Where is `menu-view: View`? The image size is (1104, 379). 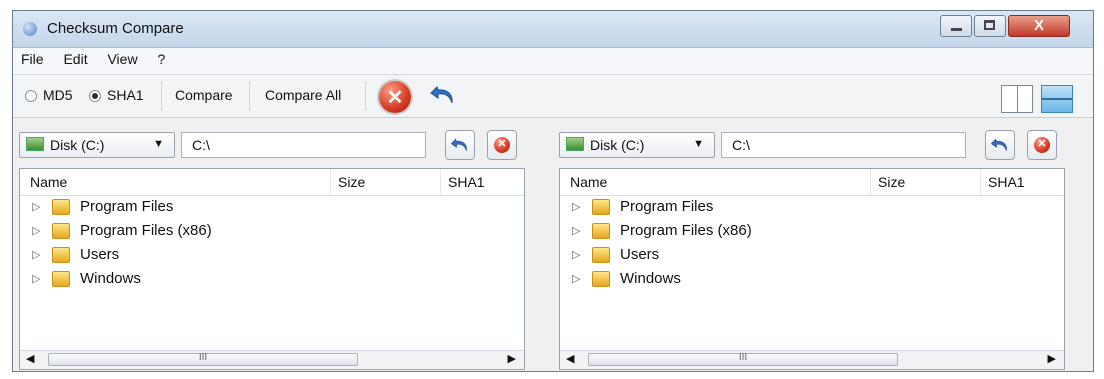
menu-view: View is located at coordinates (122, 57).